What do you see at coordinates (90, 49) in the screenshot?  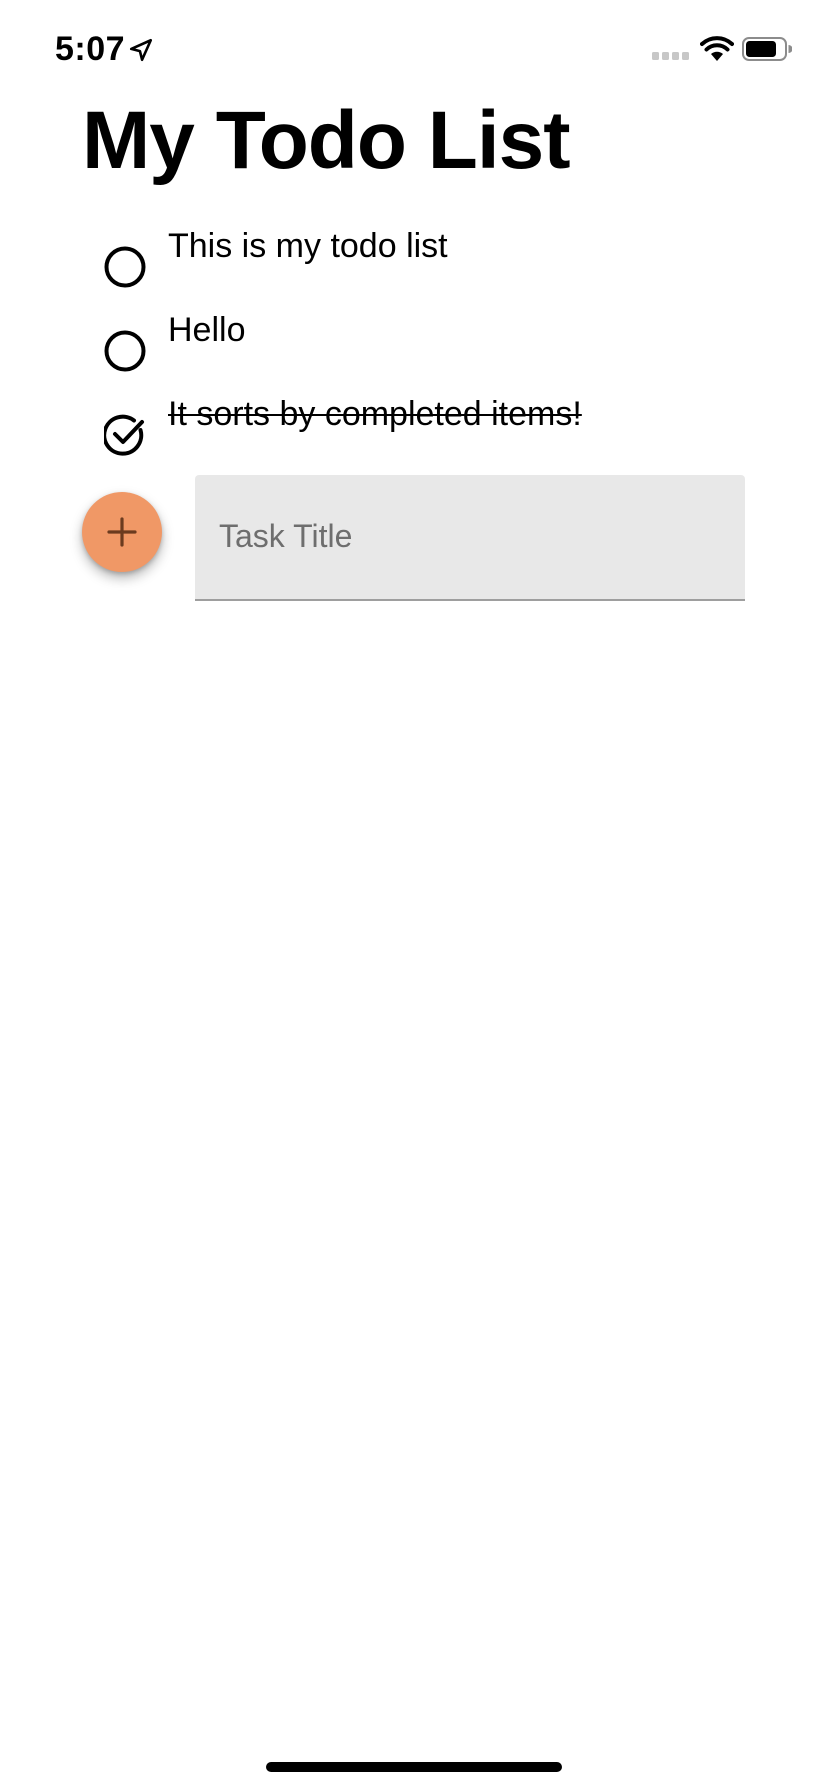 I see `status-time: 5:07` at bounding box center [90, 49].